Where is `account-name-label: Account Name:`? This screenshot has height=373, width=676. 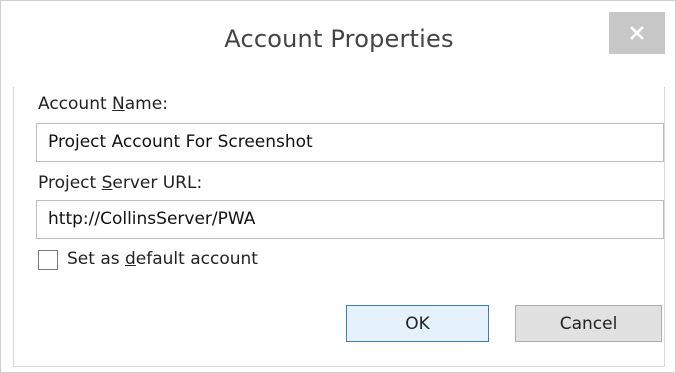 account-name-label: Account Name: is located at coordinates (103, 104).